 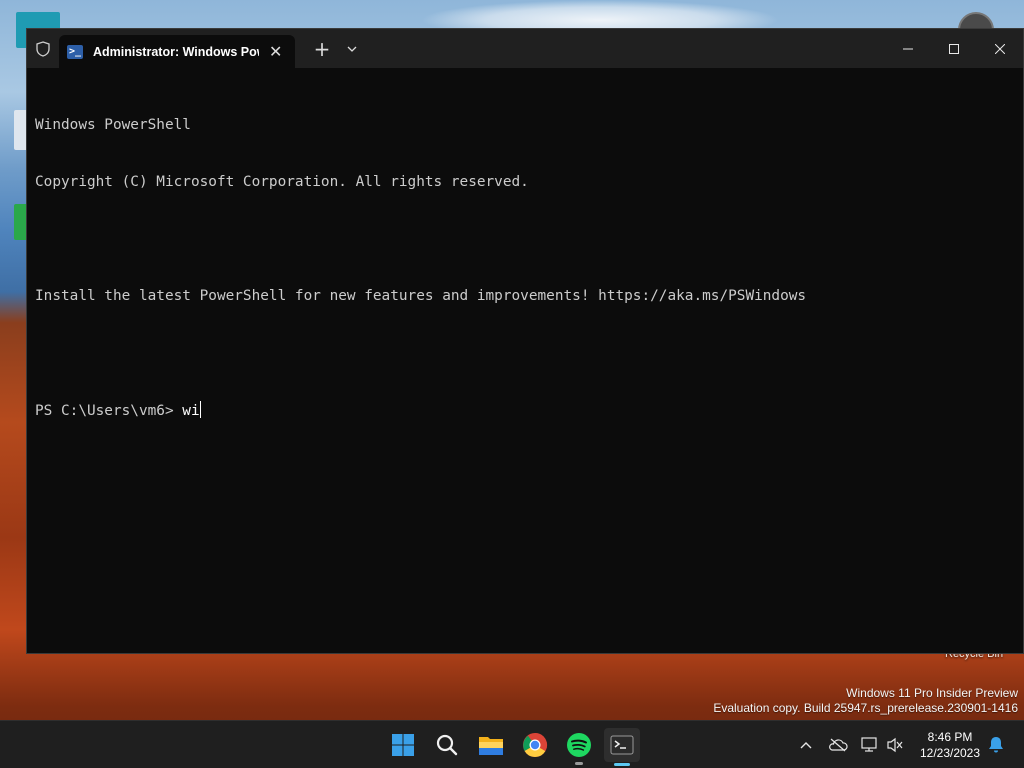 I want to click on taskbar: 8:46 PM 12/23/2023, so click(x=512, y=744).